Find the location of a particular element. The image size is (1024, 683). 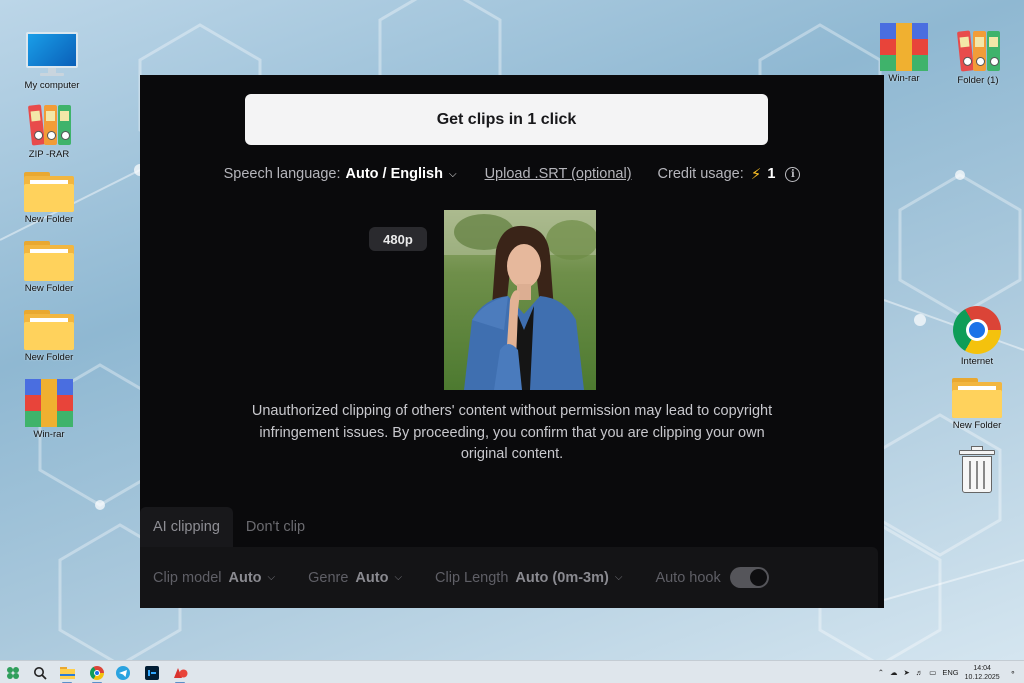

notification-bell-icon: ⚬ is located at coordinates (1013, 672).